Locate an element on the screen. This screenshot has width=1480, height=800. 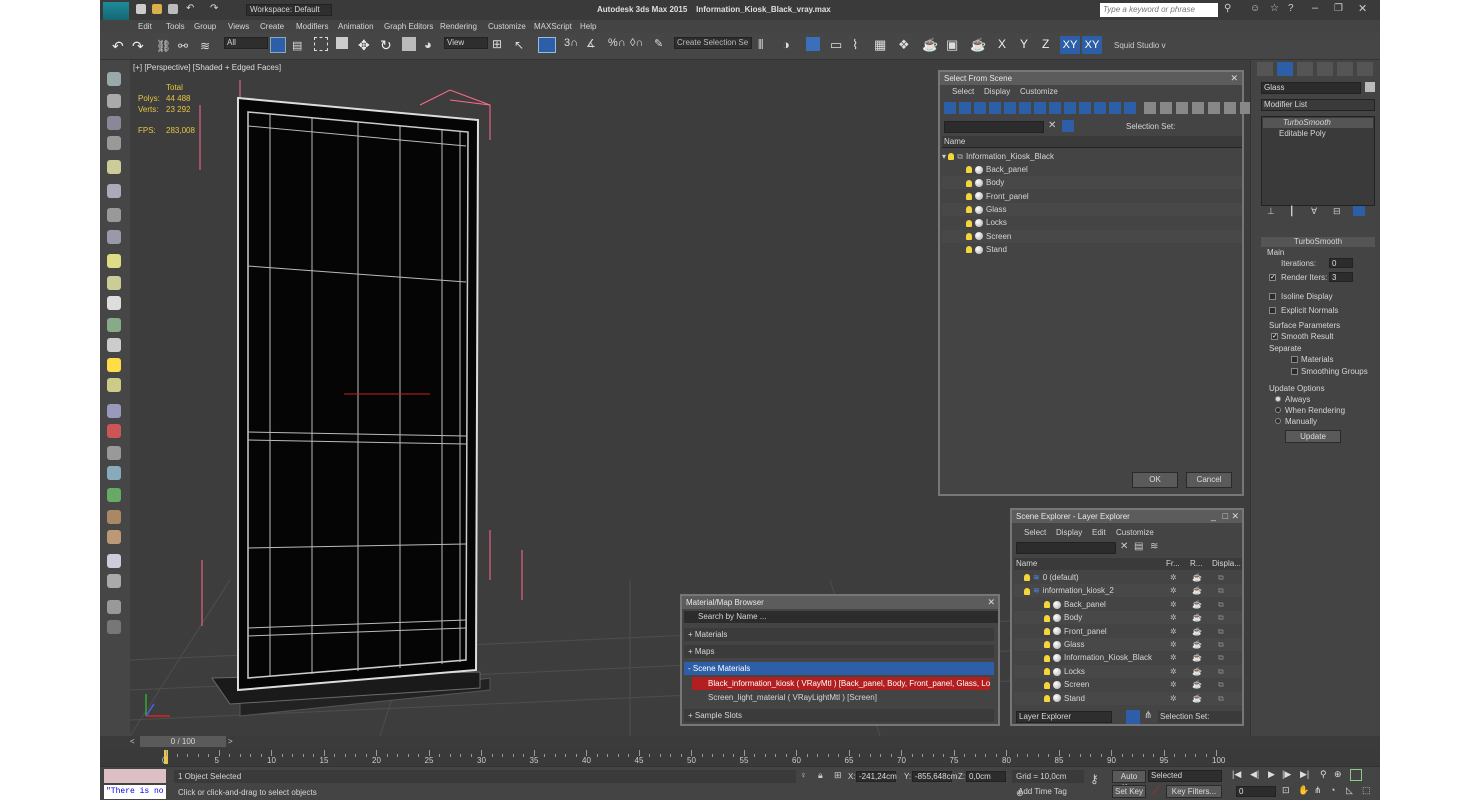
rendered-frame-icon: ▣ is located at coordinates (952, 45).